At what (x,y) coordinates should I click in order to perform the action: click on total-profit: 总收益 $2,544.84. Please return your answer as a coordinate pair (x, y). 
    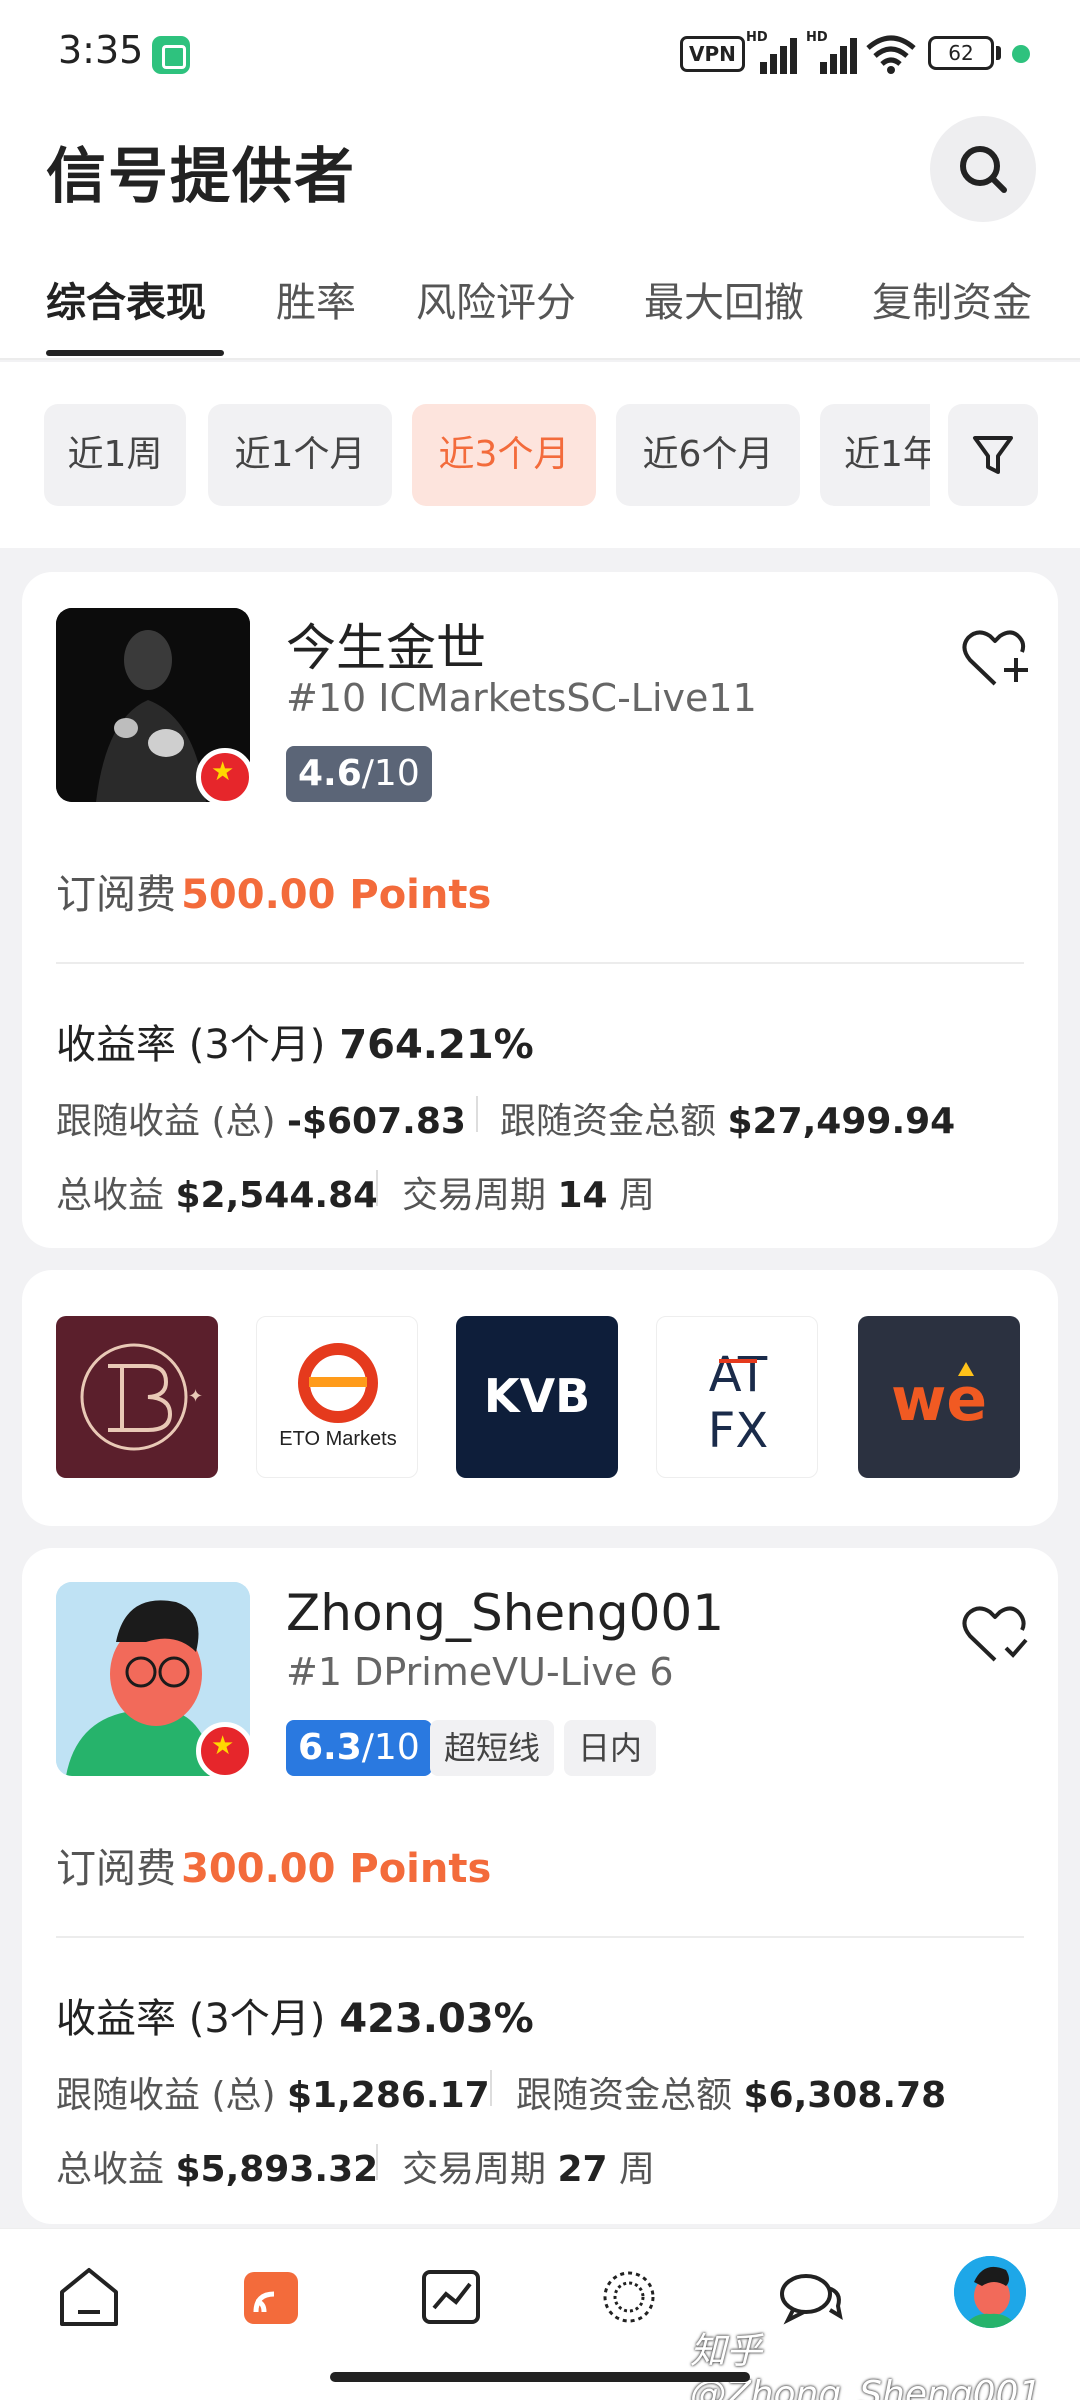
    Looking at the image, I should click on (217, 1195).